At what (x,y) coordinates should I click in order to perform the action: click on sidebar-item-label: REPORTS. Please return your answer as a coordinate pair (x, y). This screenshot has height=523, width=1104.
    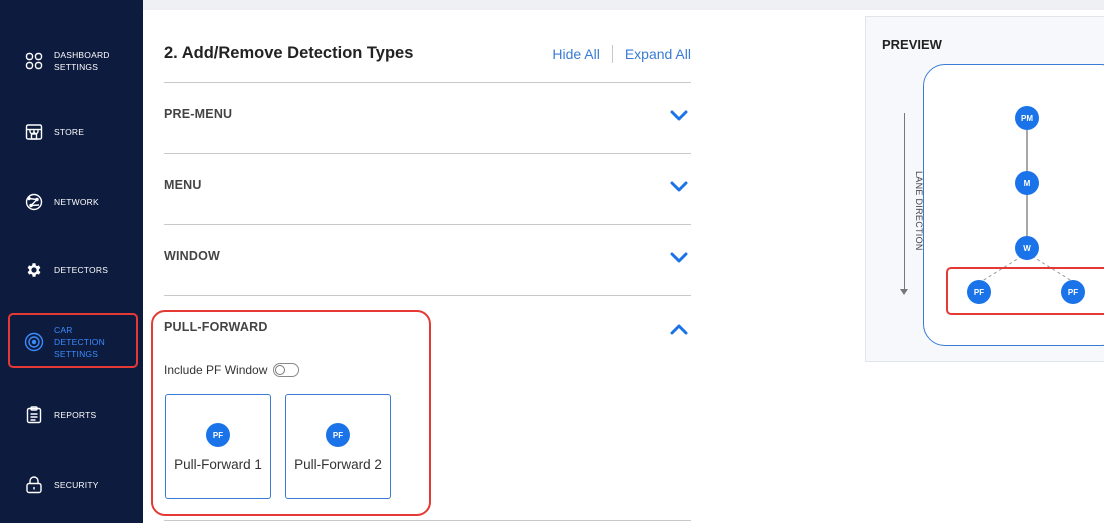
    Looking at the image, I should click on (75, 415).